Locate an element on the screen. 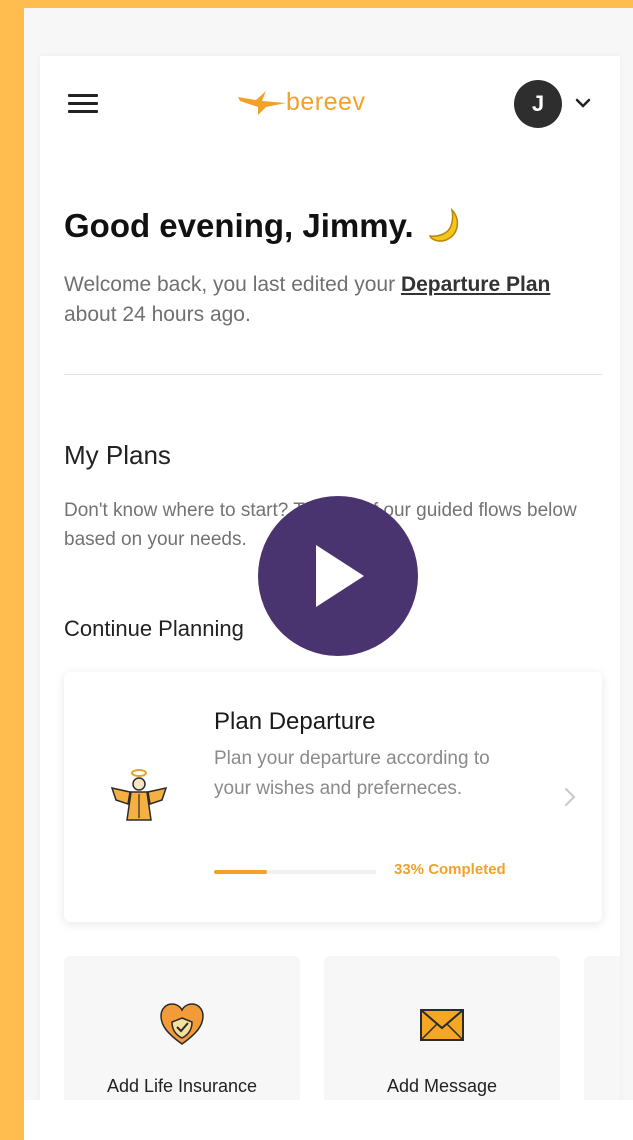 The height and width of the screenshot is (1140, 633). plan-title: Plan Departure is located at coordinates (295, 721).